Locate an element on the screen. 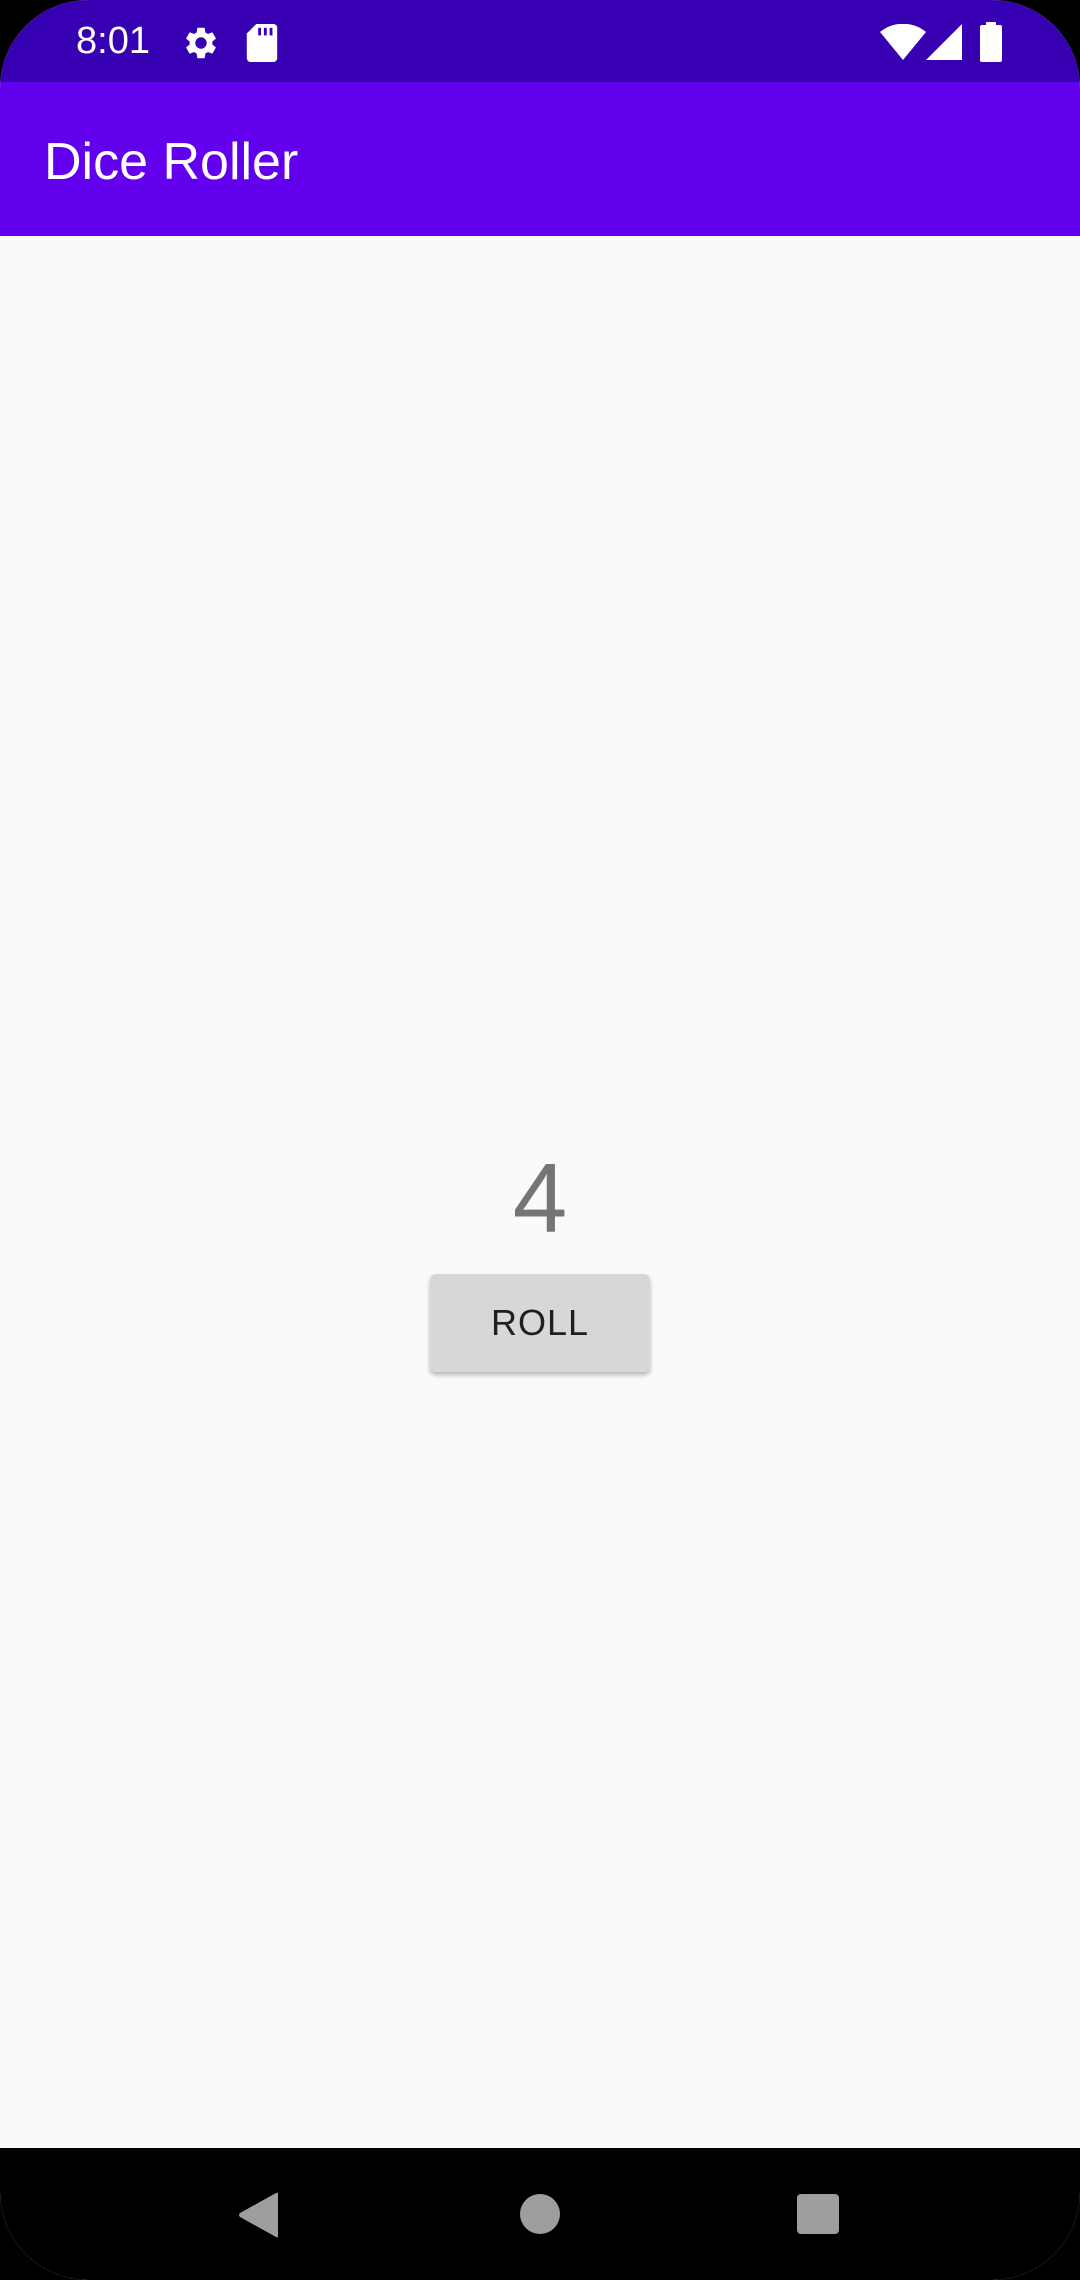 The height and width of the screenshot is (2280, 1080). back-icon is located at coordinates (259, 2215).